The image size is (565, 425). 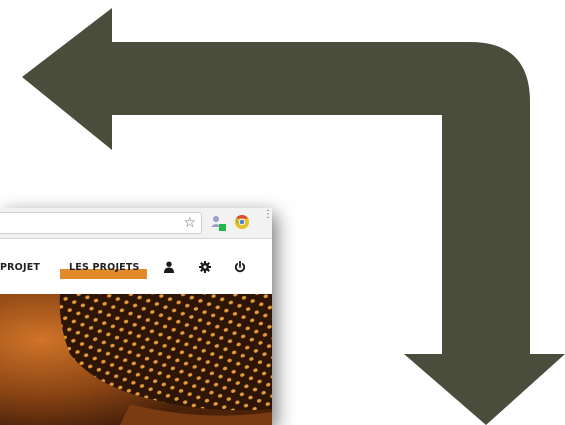 I want to click on hero-image, so click(x=136, y=359).